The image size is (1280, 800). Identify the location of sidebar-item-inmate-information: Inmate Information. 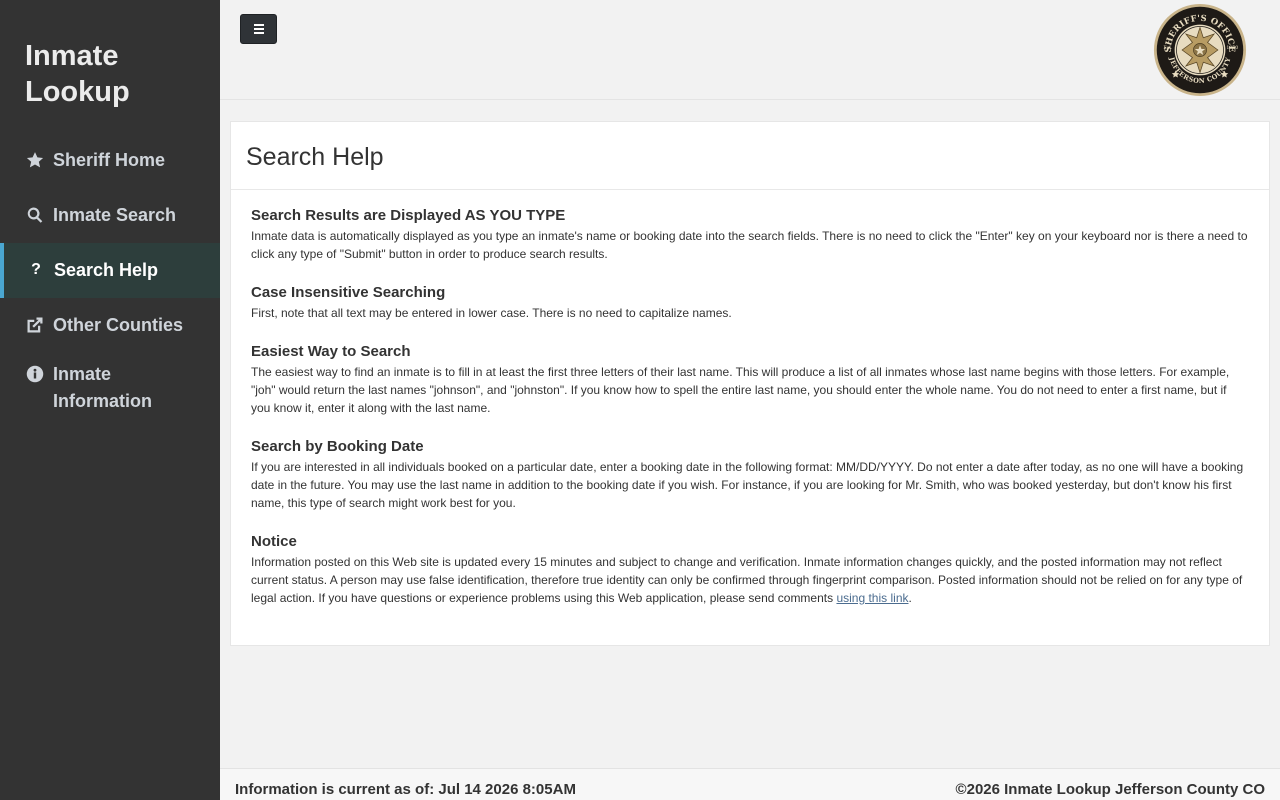
(110, 388).